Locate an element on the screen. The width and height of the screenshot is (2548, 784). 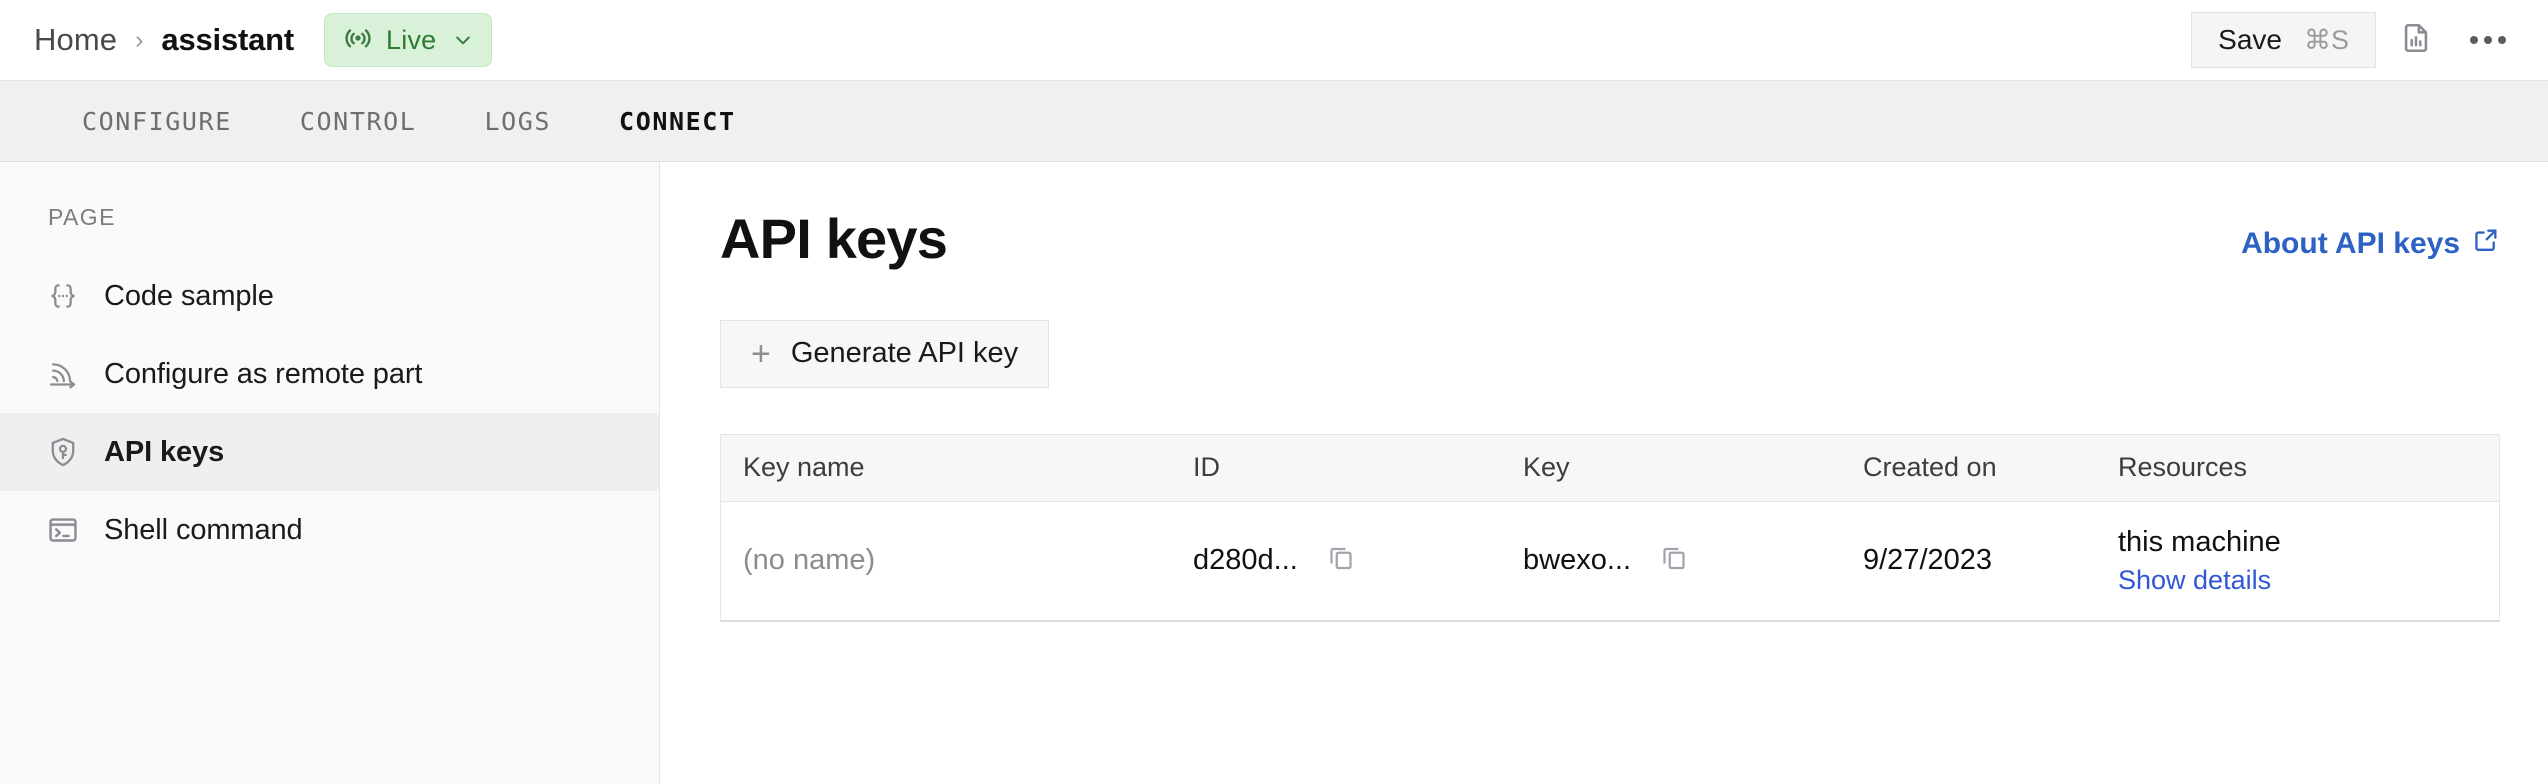
tab-bar: CONFIGURE CONTROL LOGS CONNECT is located at coordinates (1274, 121).